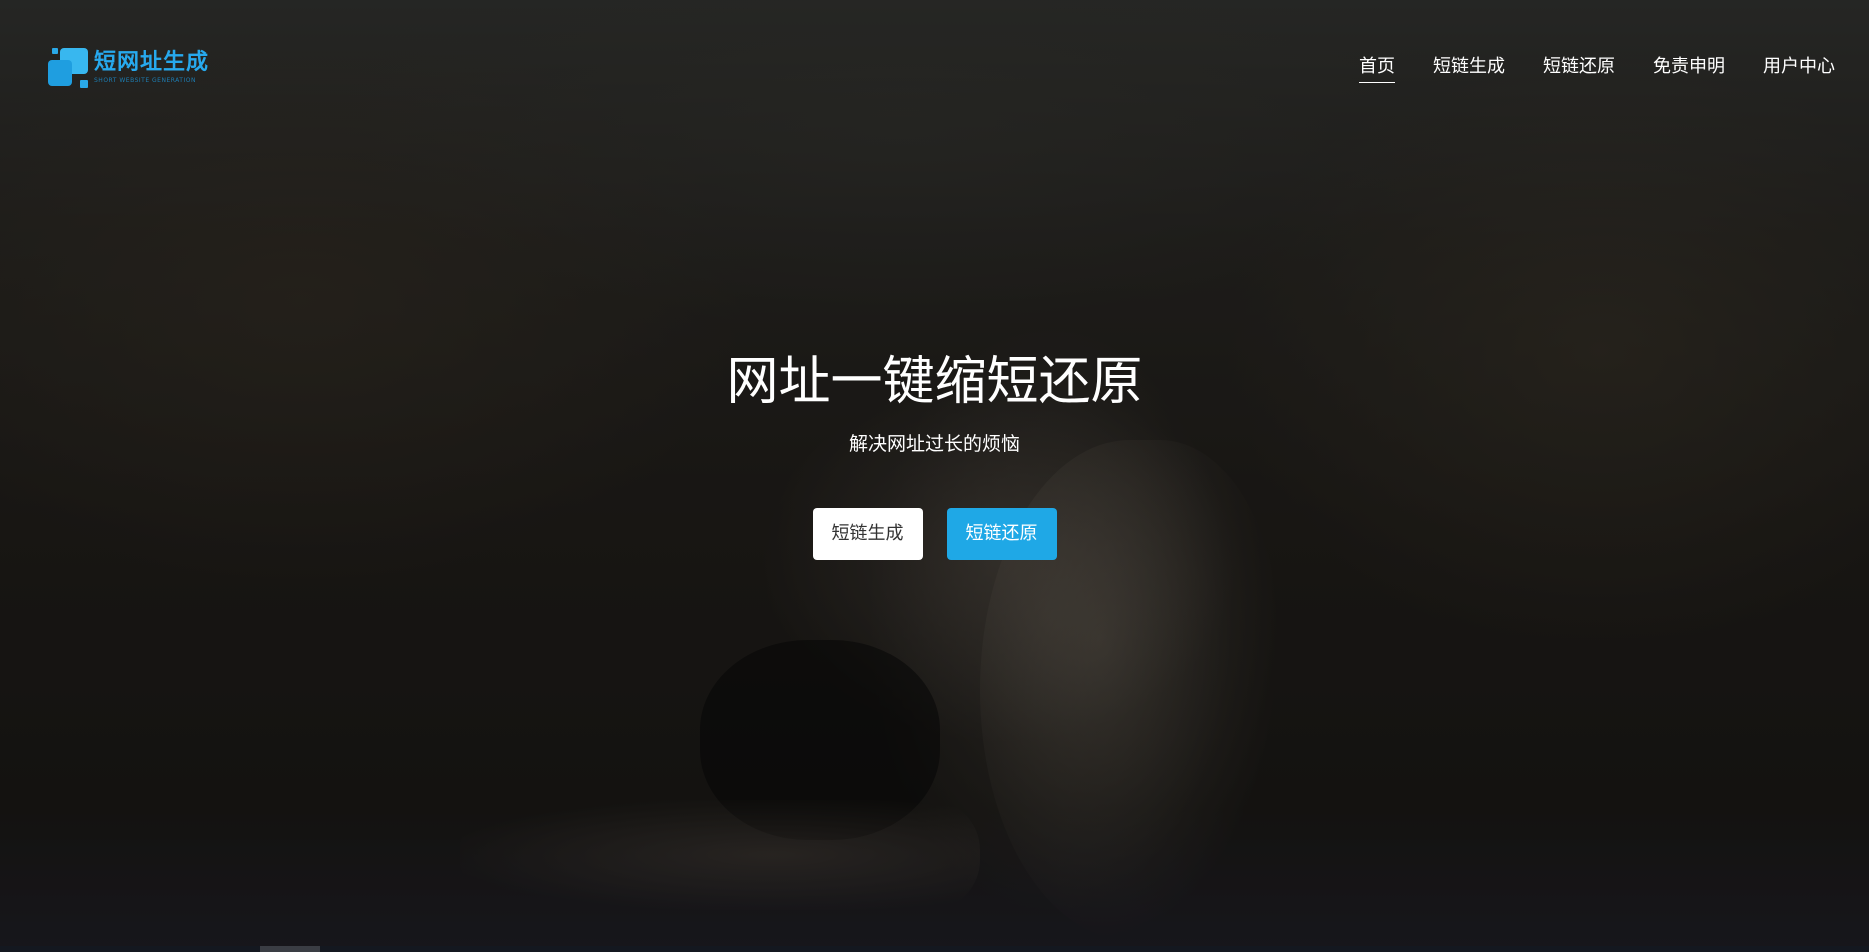  I want to click on main-nav: 首页 短链生成 短链还原 免责申明 用户中心, so click(1578, 68).